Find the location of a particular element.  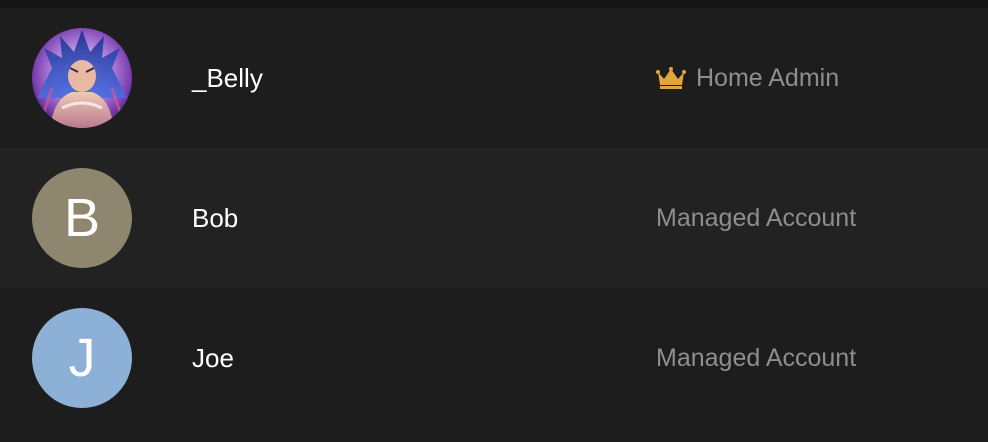

avatar-letter-j: J is located at coordinates (82, 358).